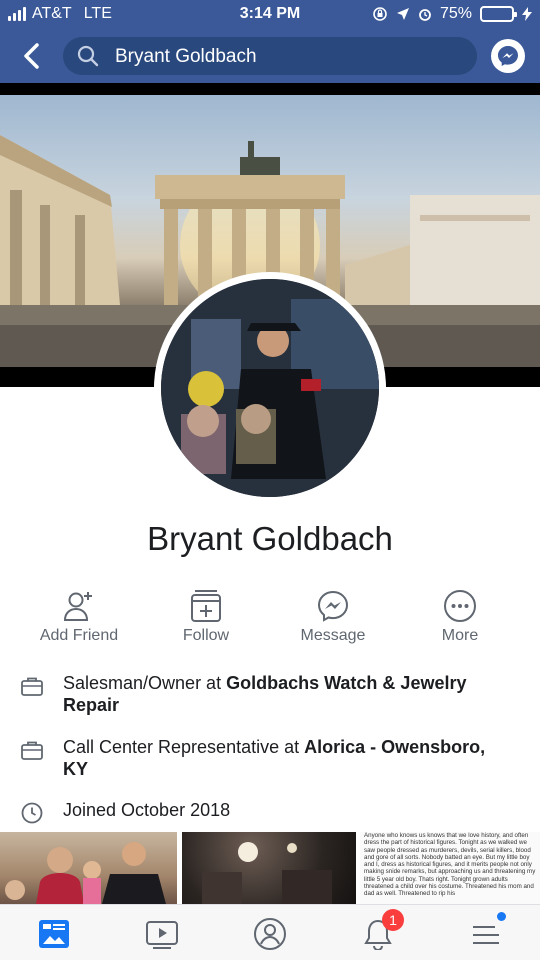 The height and width of the screenshot is (960, 540). I want to click on nav-bar: Bryant Goldbach, so click(270, 56).